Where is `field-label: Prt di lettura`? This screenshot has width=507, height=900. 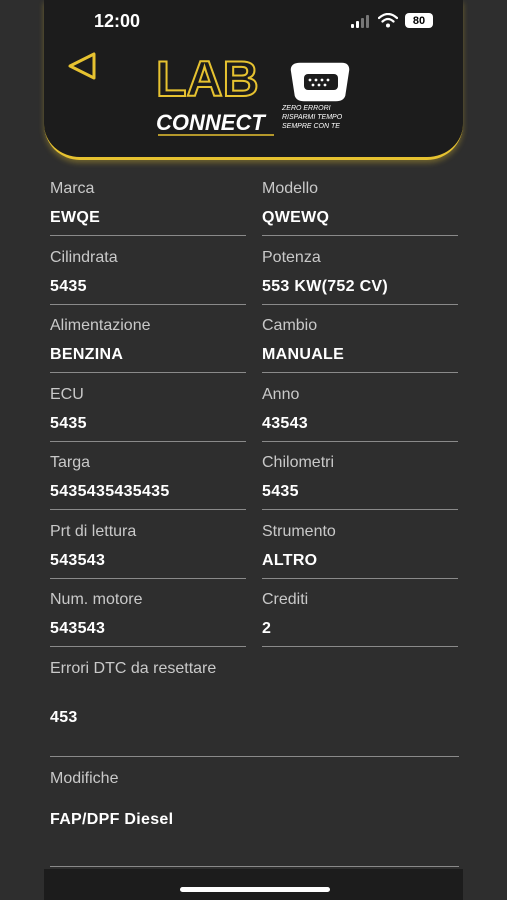 field-label: Prt di lettura is located at coordinates (93, 531).